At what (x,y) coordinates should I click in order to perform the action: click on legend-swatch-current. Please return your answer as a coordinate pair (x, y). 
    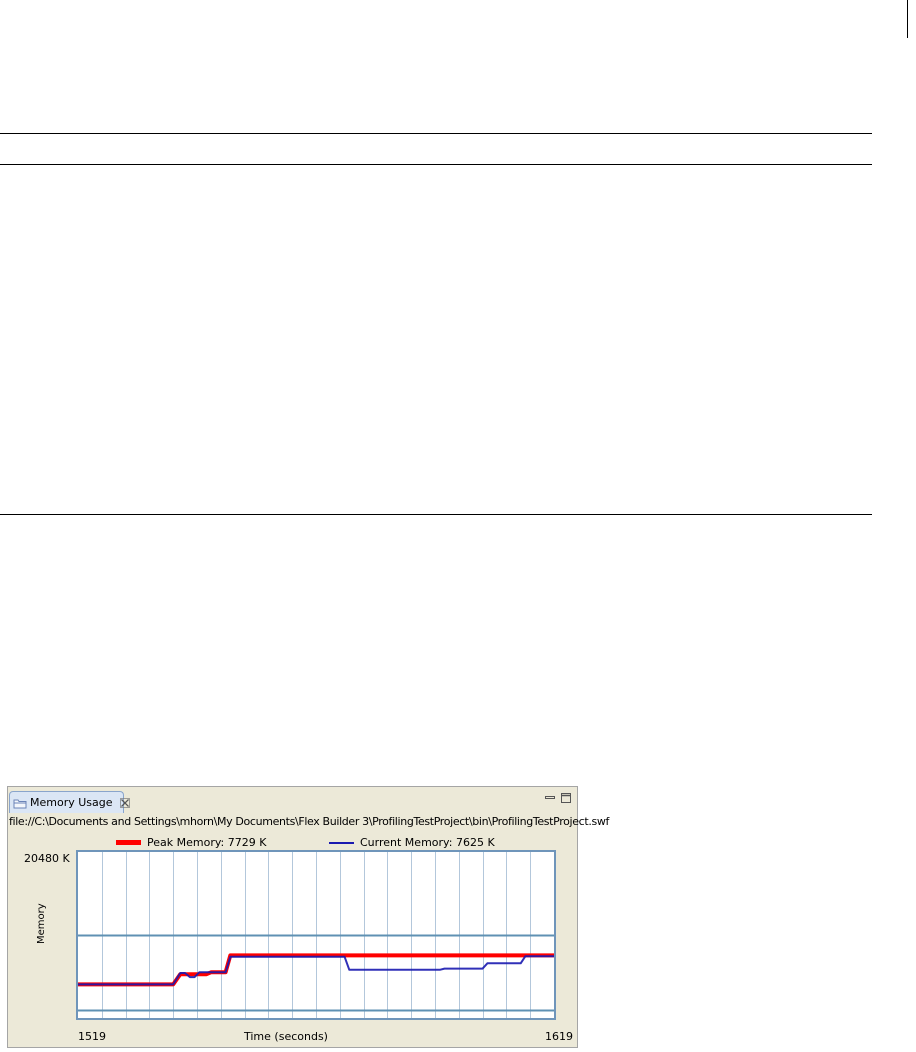
    Looking at the image, I should click on (341, 842).